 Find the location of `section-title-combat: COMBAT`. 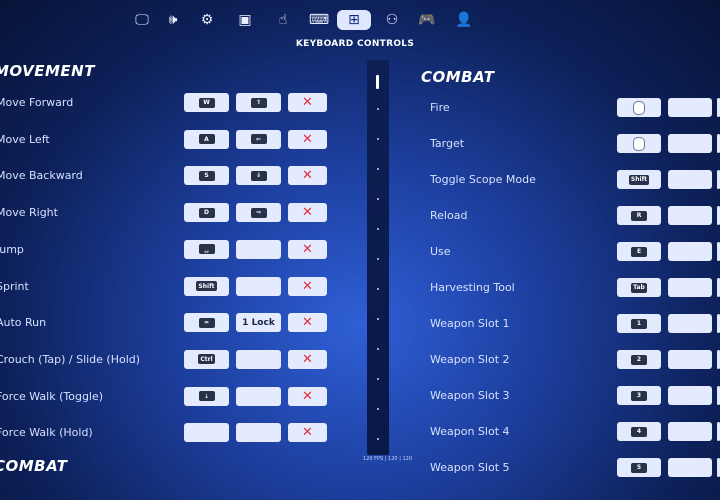

section-title-combat: COMBAT is located at coordinates (458, 77).